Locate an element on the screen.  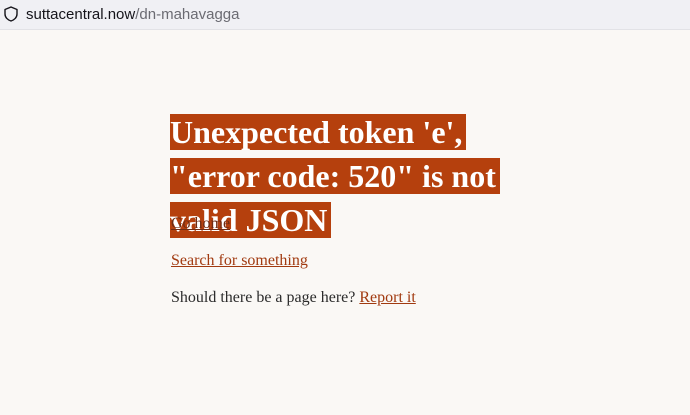
address-bar: suttacentral.now/dn-mahavagga is located at coordinates (345, 15).